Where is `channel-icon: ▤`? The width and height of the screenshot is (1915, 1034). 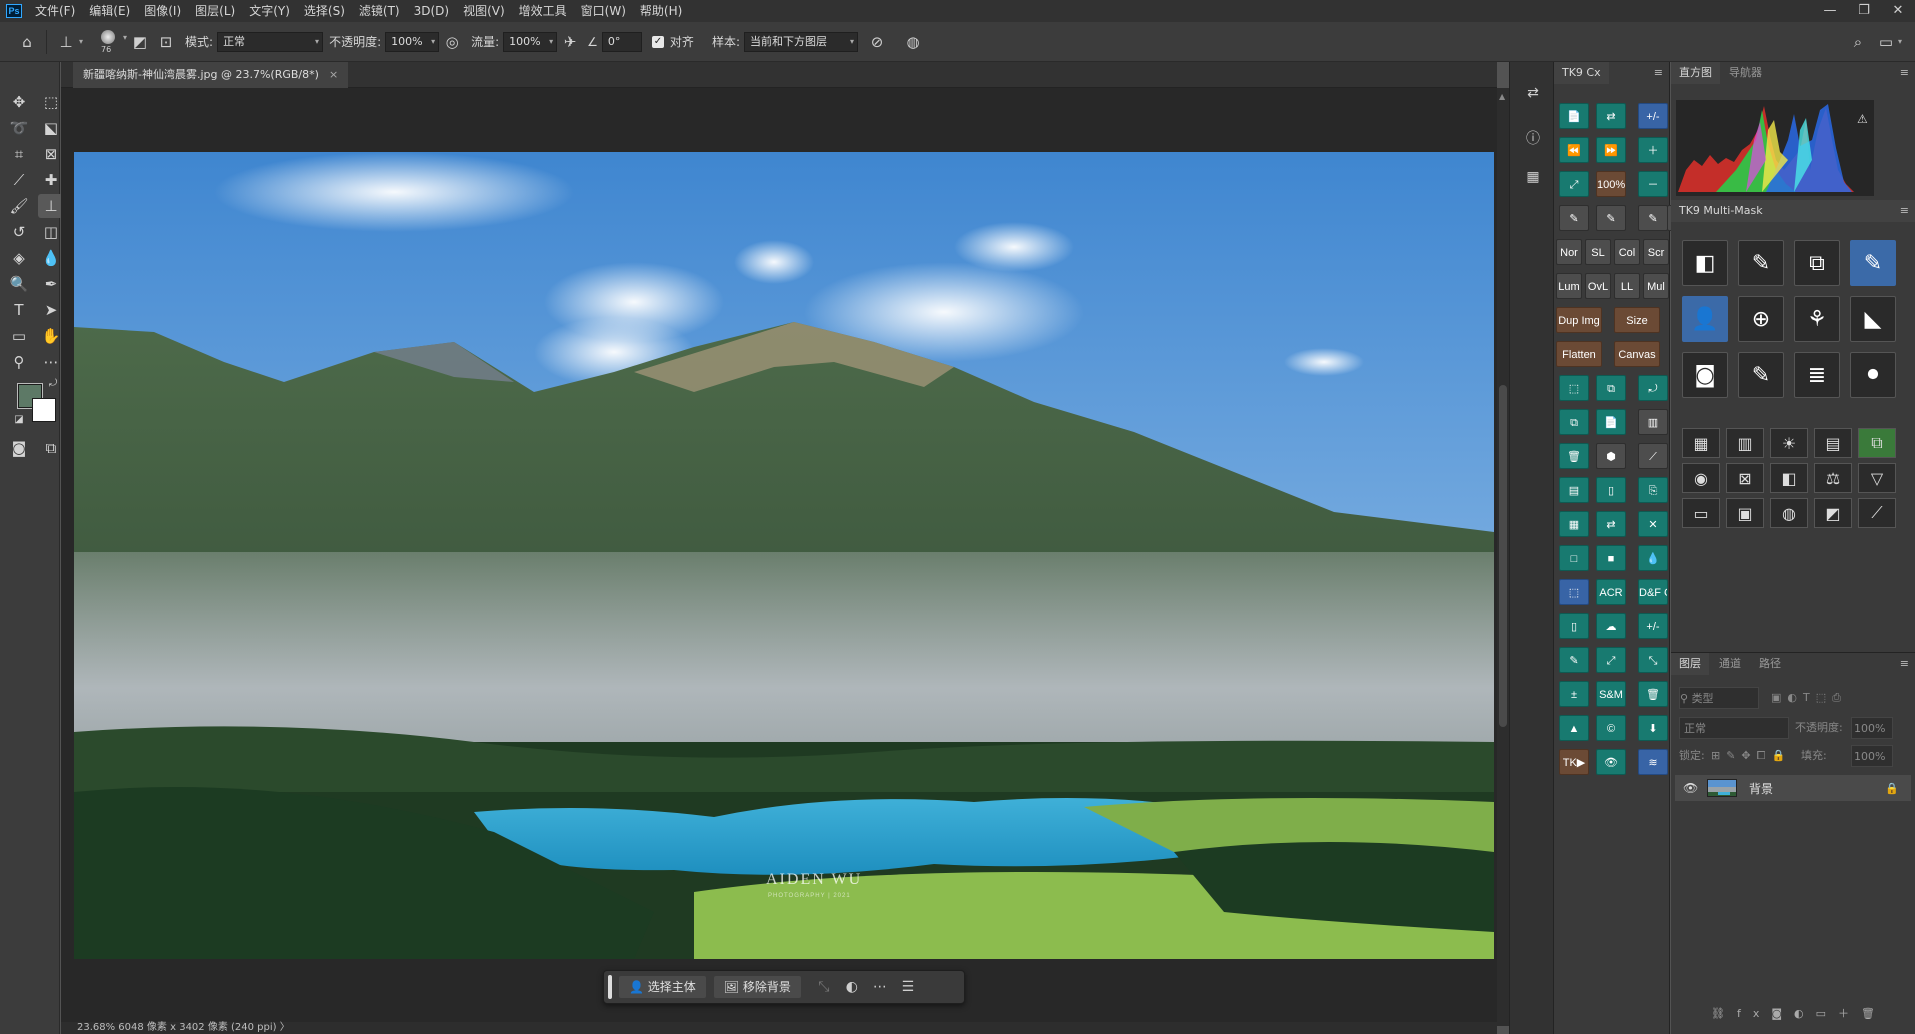
channel-icon: ▤ is located at coordinates (1833, 443).